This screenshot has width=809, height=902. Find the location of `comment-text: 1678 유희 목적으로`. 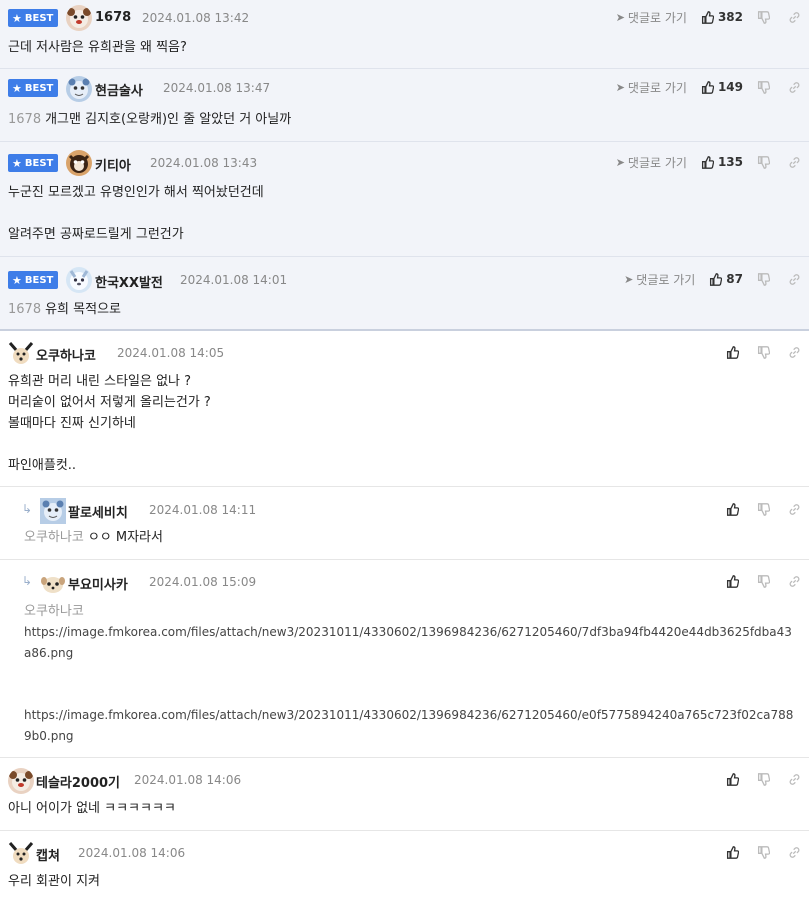

comment-text: 1678 유희 목적으로 is located at coordinates (64, 309).